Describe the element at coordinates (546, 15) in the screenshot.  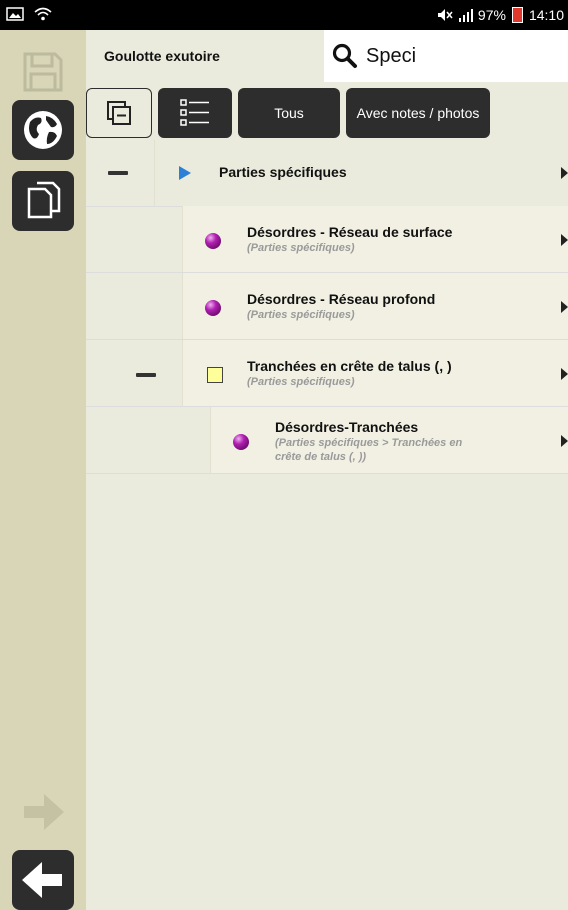
I see `clock: 14:10` at that location.